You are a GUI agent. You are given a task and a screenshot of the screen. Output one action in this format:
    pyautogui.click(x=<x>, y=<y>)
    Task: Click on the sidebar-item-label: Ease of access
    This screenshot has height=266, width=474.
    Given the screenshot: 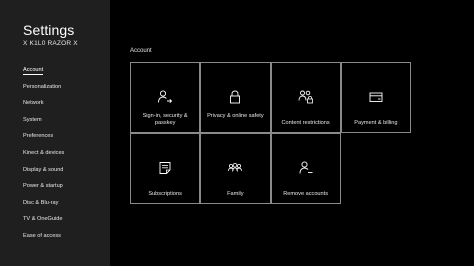 What is the action you would take?
    pyautogui.click(x=42, y=235)
    